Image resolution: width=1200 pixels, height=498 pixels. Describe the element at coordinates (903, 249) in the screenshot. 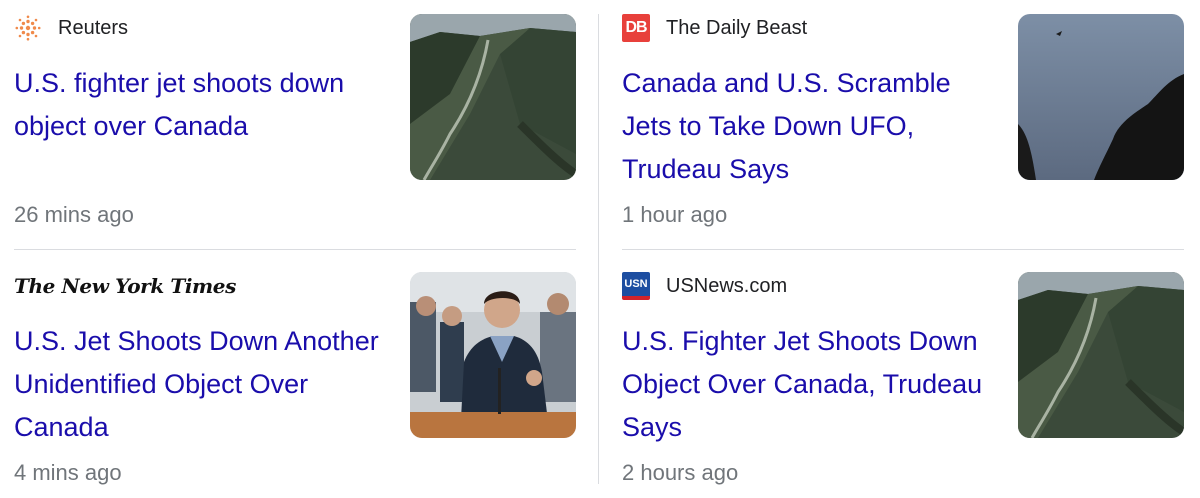

I see `row-divider-right` at that location.